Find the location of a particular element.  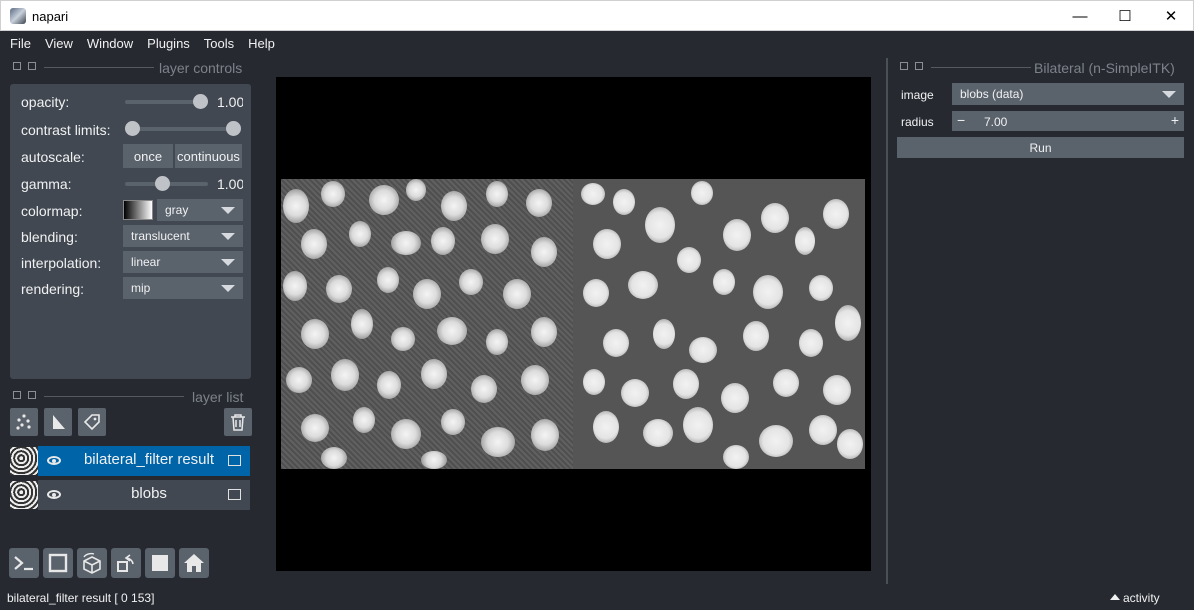

contrast-max-handle is located at coordinates (233, 128).